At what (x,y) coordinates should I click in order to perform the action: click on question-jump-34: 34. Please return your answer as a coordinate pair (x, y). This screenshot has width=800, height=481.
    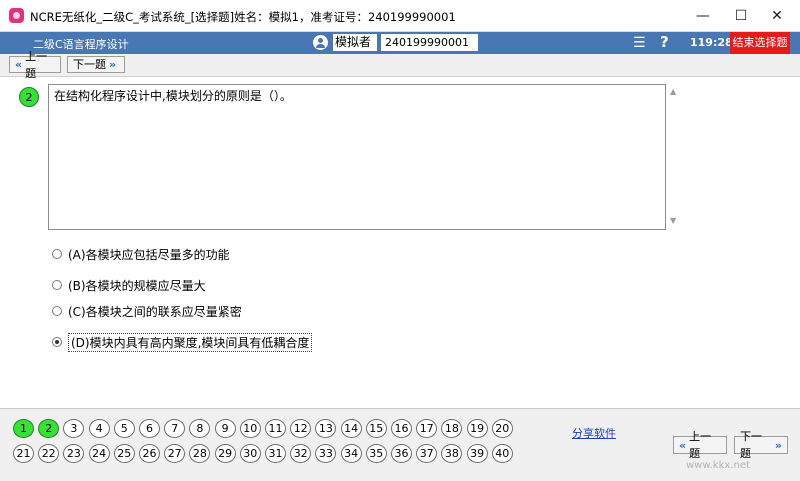
    Looking at the image, I should click on (351, 453).